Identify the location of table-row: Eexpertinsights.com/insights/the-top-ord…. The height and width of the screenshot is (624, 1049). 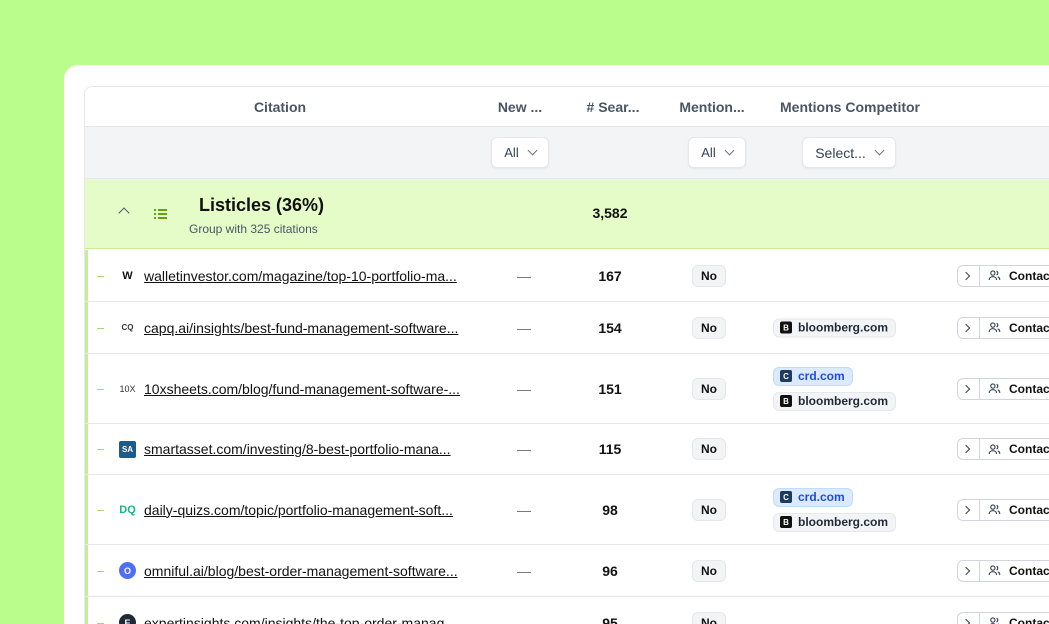
(567, 610).